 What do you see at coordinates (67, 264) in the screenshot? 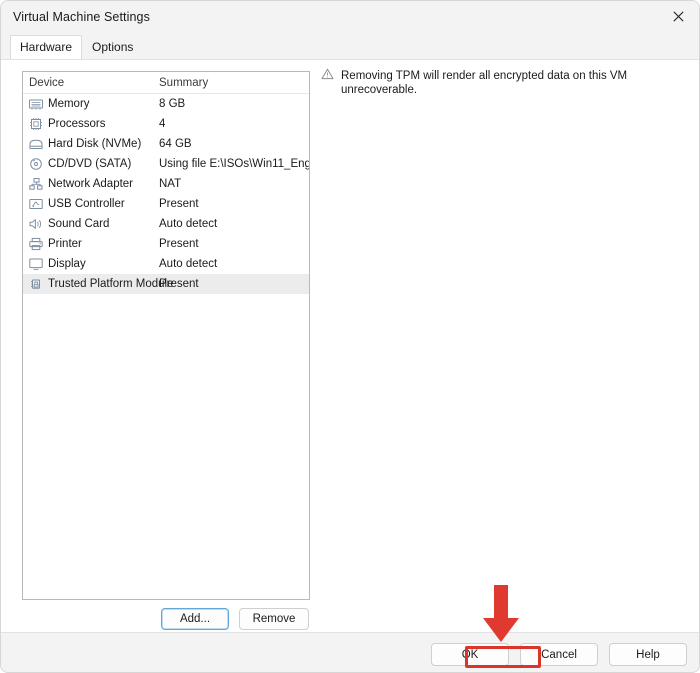
I see `device-label: Display` at bounding box center [67, 264].